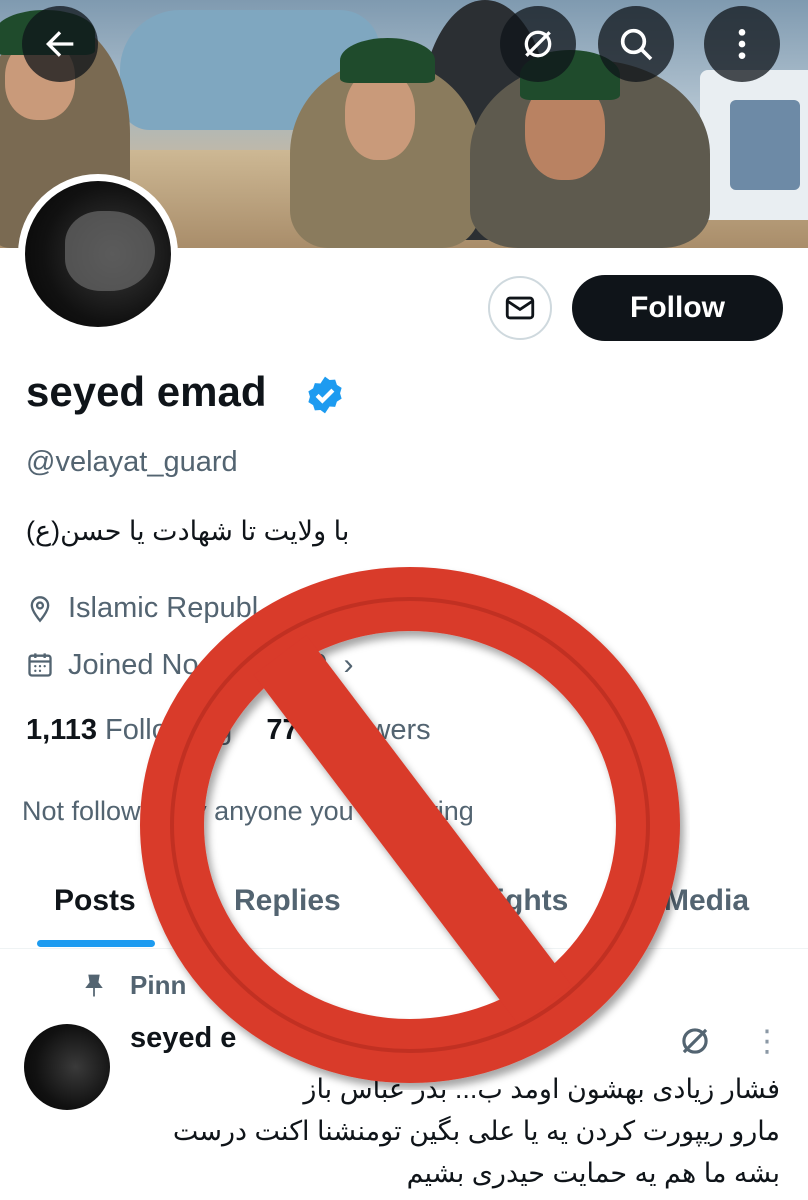 This screenshot has width=808, height=1200. Describe the element at coordinates (40, 608) in the screenshot. I see `location-pin-icon` at that location.